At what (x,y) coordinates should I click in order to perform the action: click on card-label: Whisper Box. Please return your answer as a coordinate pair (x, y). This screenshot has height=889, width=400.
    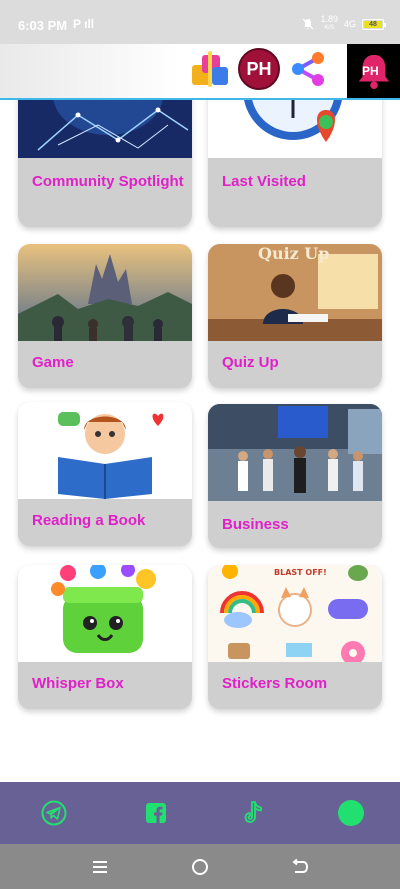
    Looking at the image, I should click on (78, 683).